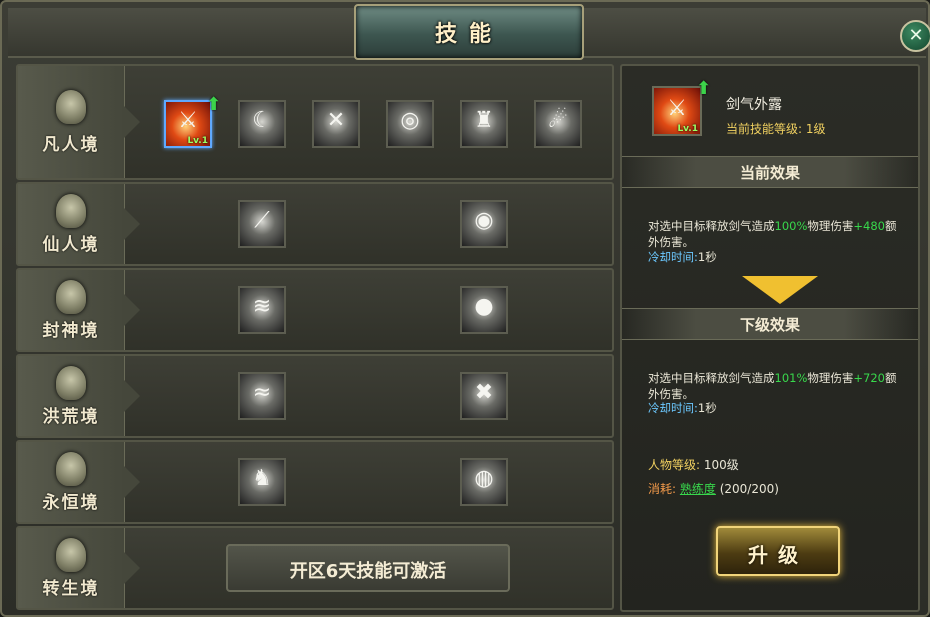 This screenshot has height=617, width=930. I want to click on upgrade-button: 升级, so click(778, 551).